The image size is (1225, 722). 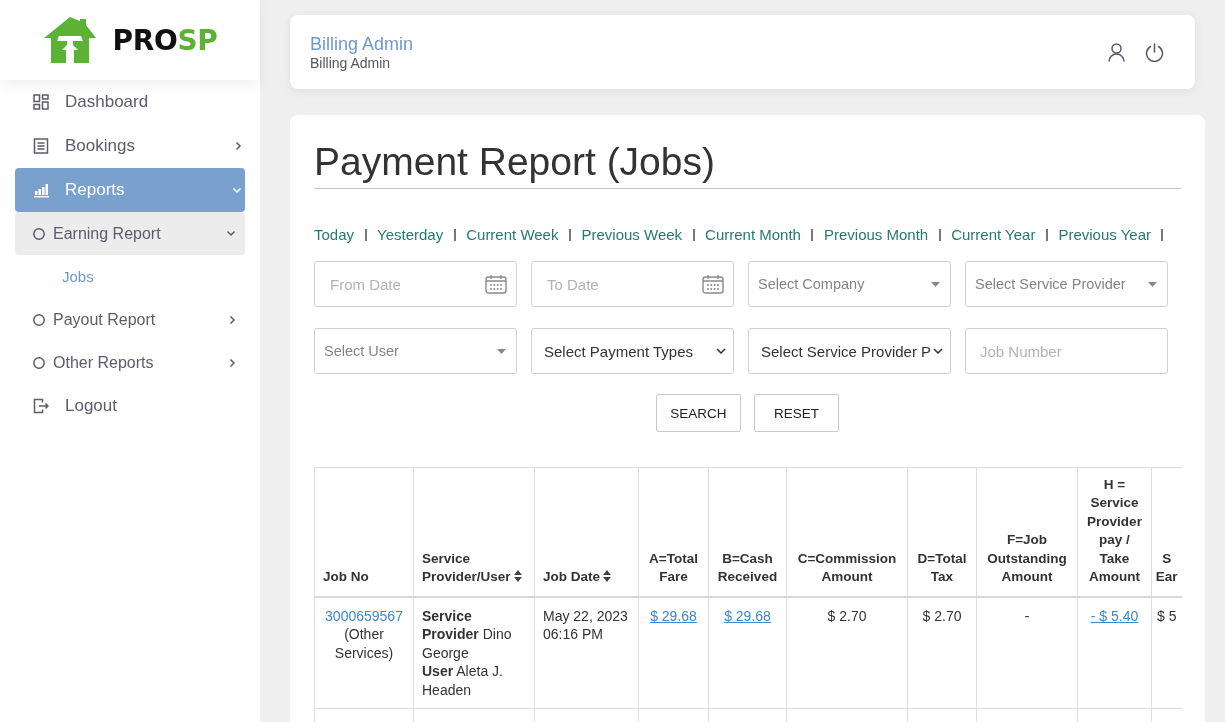 I want to click on date-range-link: Today, so click(x=334, y=235).